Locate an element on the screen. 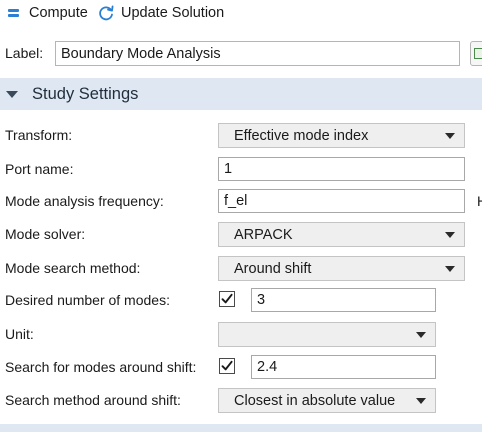 The width and height of the screenshot is (482, 432). transform-label: Transform: is located at coordinates (39, 135).